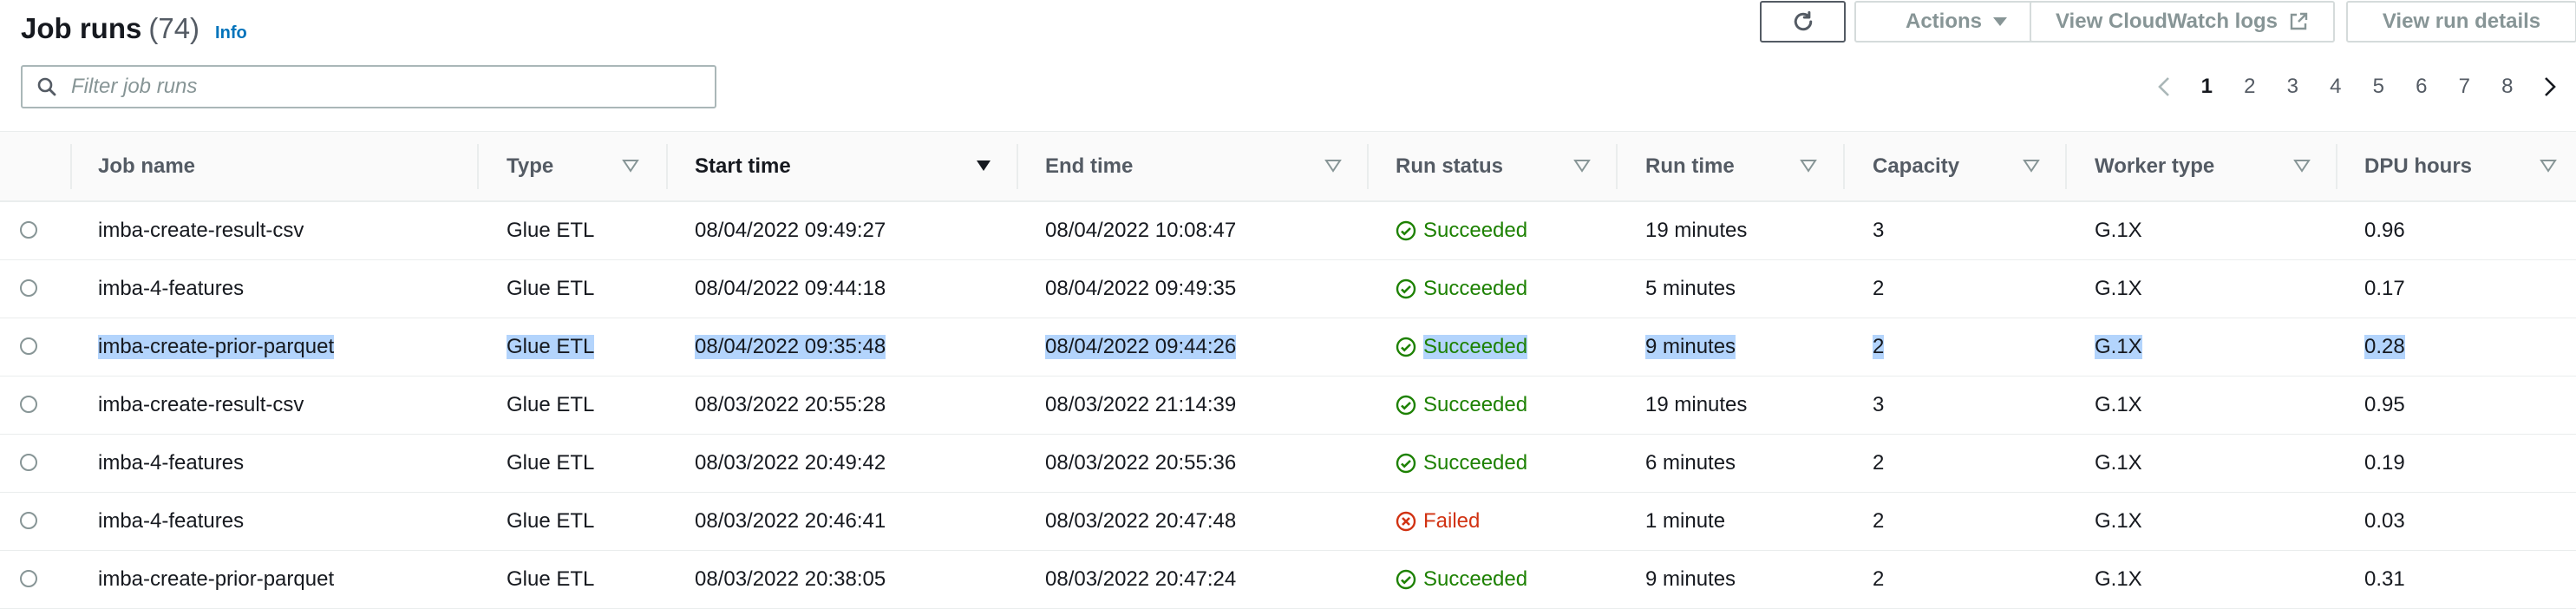  What do you see at coordinates (1406, 521) in the screenshot?
I see `error-x-icon` at bounding box center [1406, 521].